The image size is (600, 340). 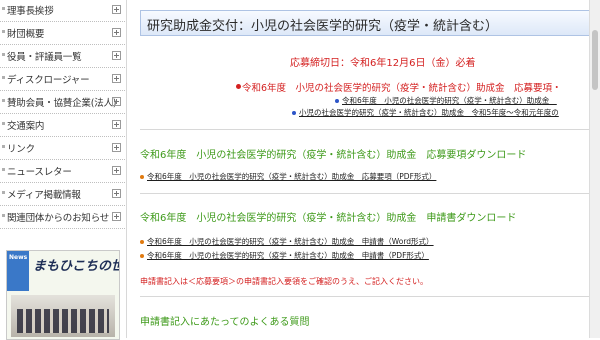 I want to click on guideline-pdf-link: 令和6年度 小児の社会医学的研究（疫学・統計含む）助成金 応募要項（PDF形式）, so click(x=291, y=176).